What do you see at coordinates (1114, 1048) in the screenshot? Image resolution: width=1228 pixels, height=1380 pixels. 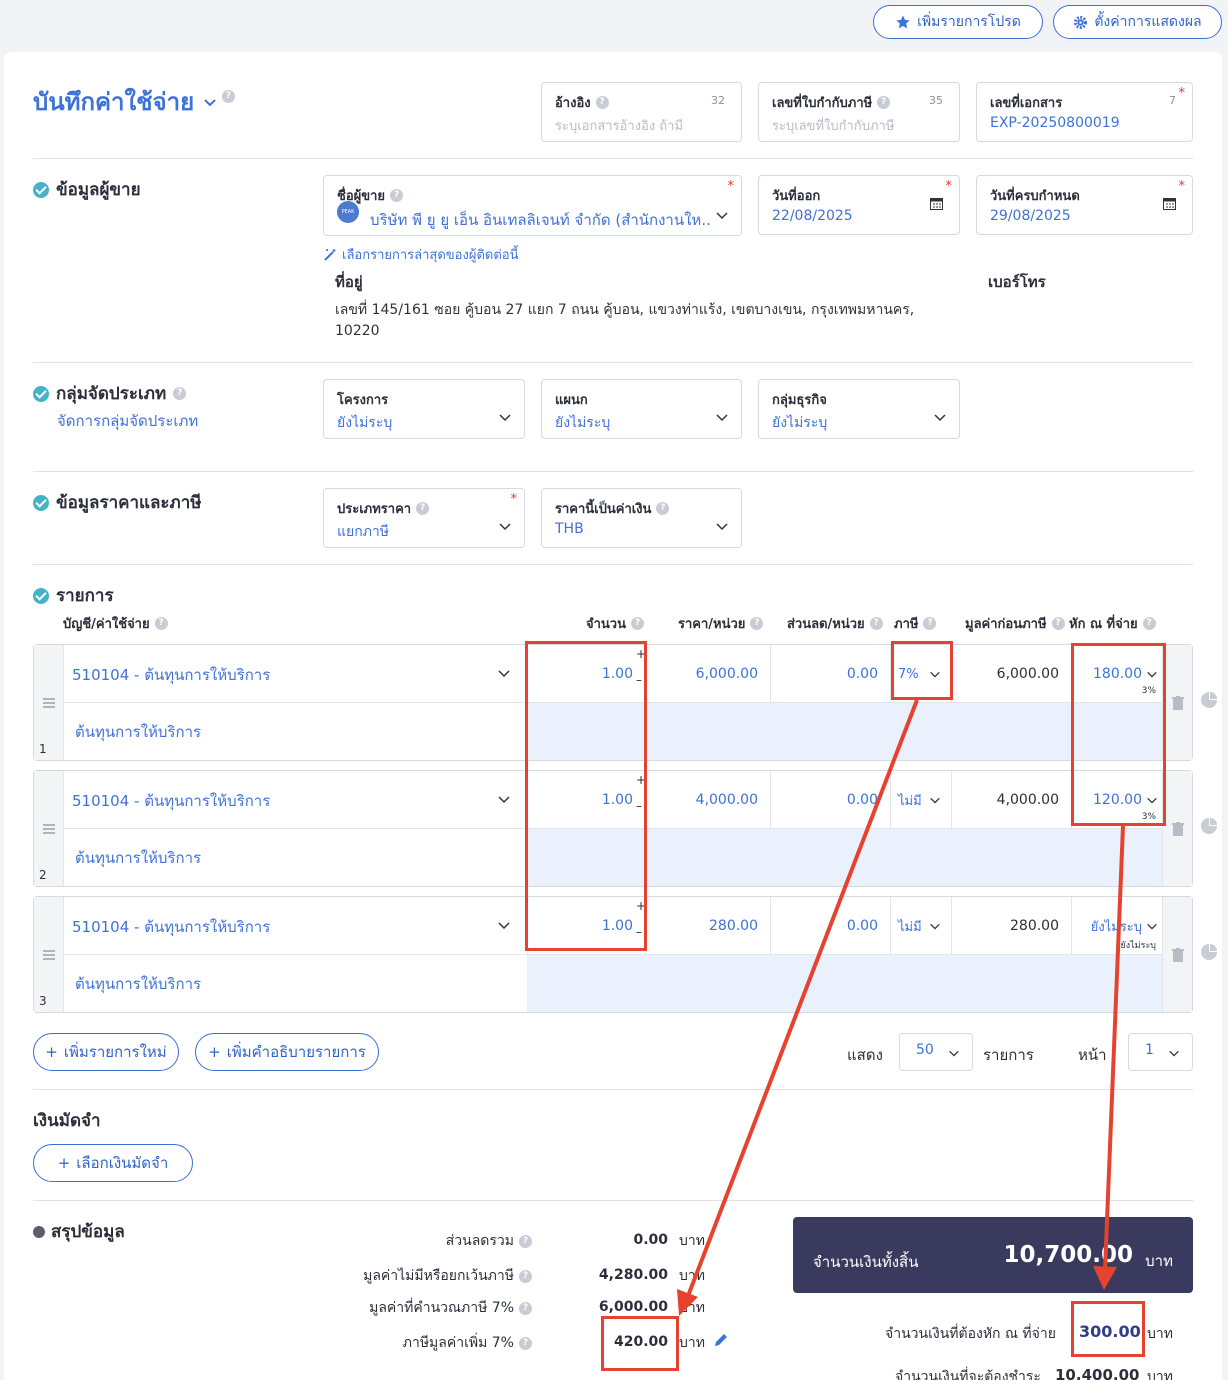 I see `arrow-line-wht` at bounding box center [1114, 1048].